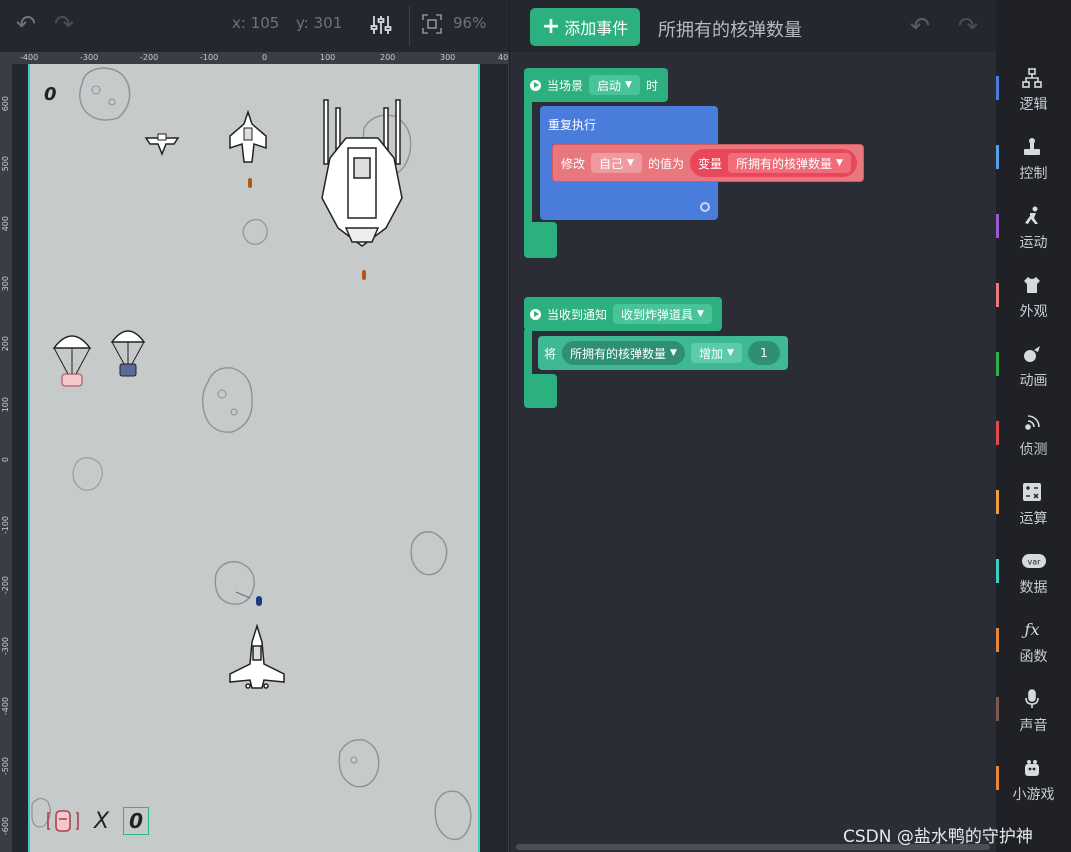 Image resolution: width=1071 pixels, height=852 pixels. I want to click on watermark: CSDN @盐水鸭的守护神, so click(938, 837).